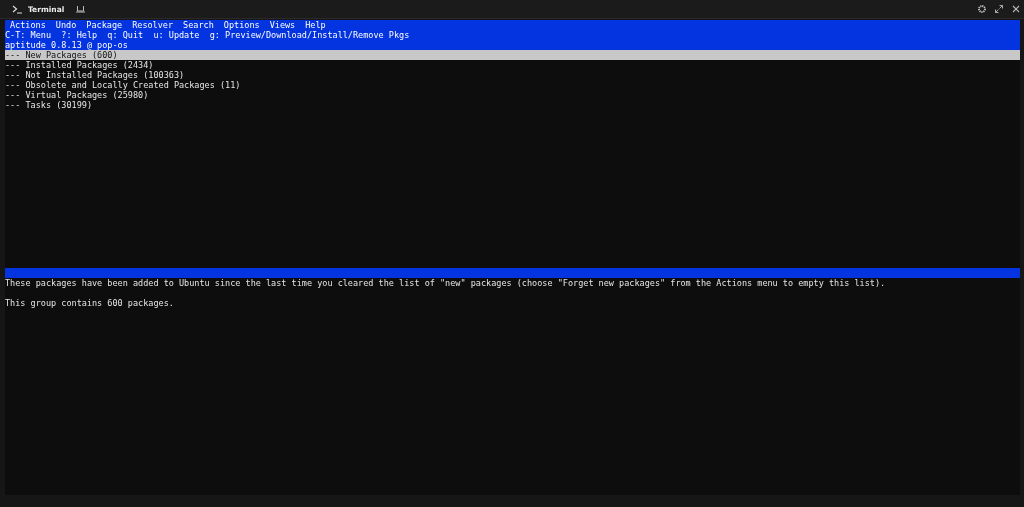 The image size is (1024, 507). Describe the element at coordinates (315, 25) in the screenshot. I see `menu-item: Help` at that location.